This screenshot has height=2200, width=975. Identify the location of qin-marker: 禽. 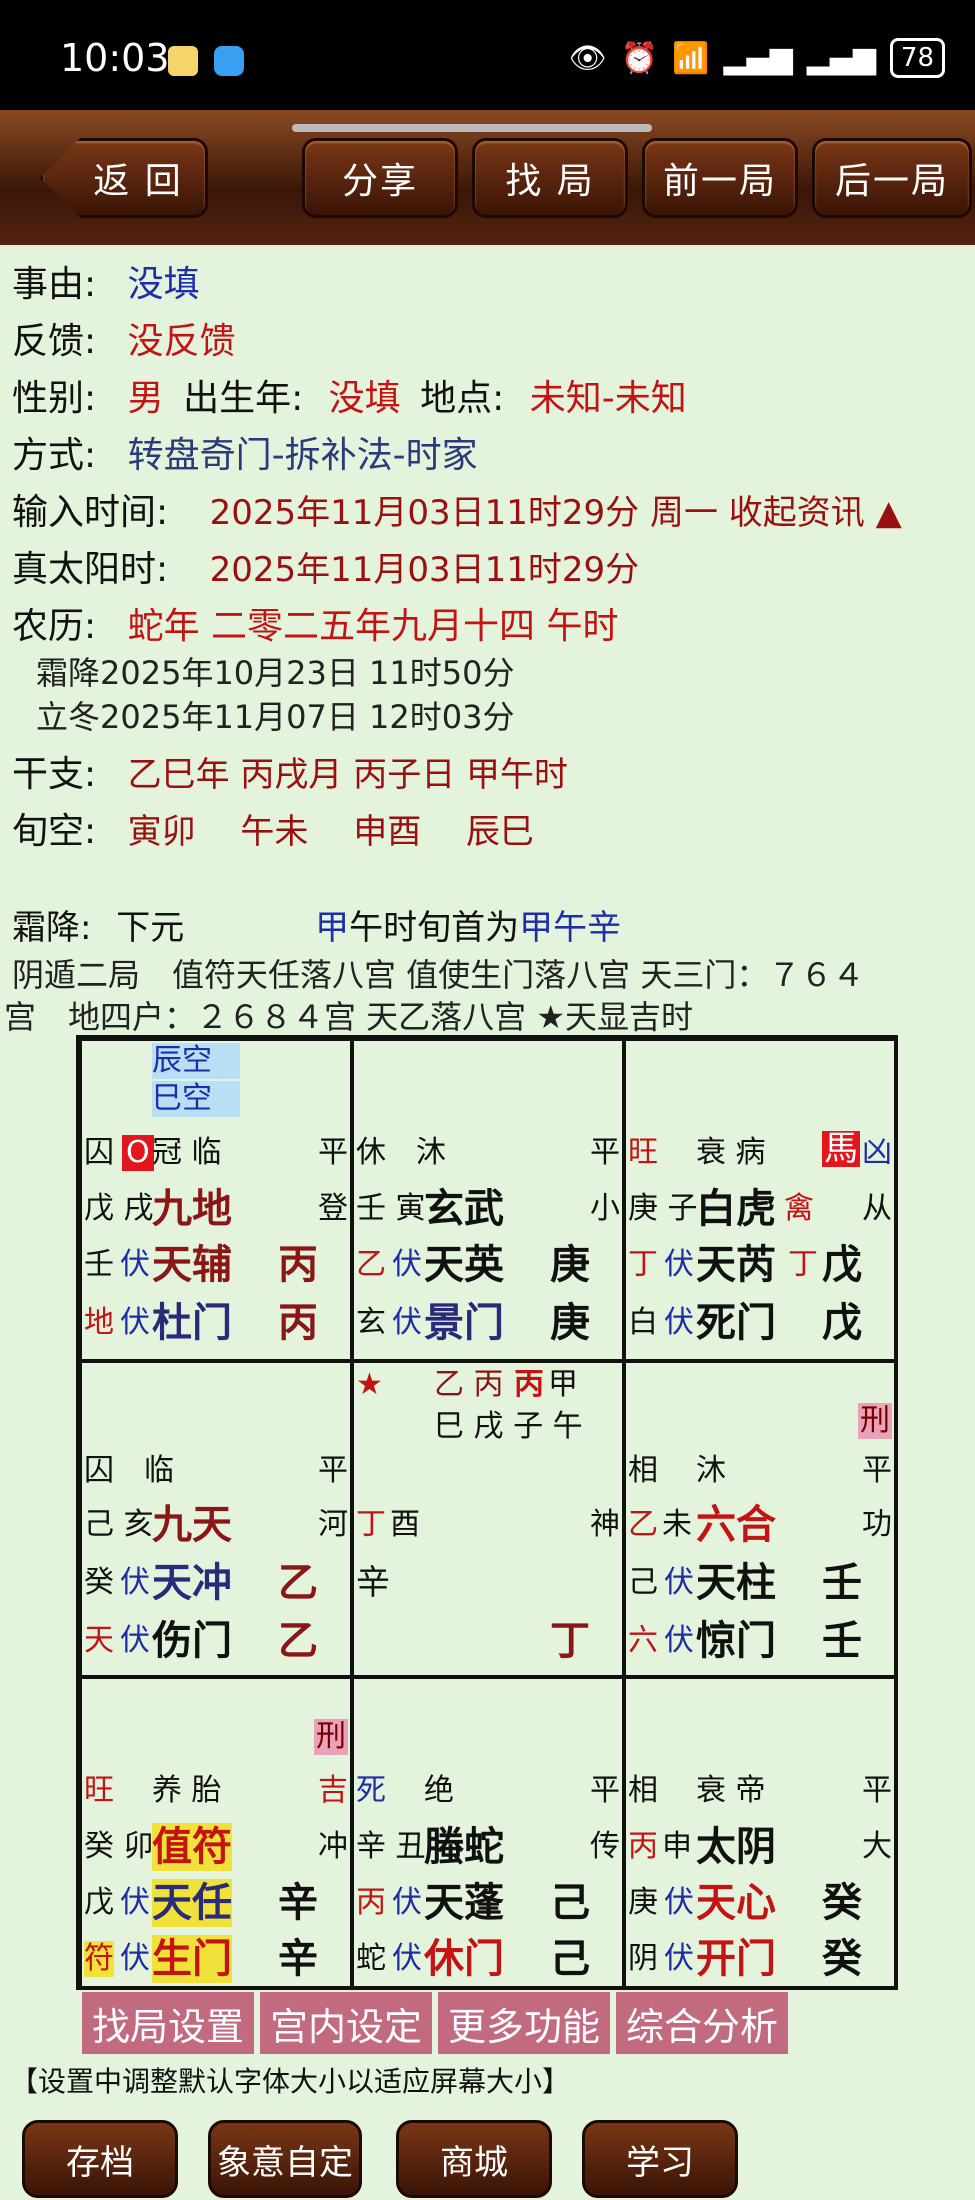
(799, 1208).